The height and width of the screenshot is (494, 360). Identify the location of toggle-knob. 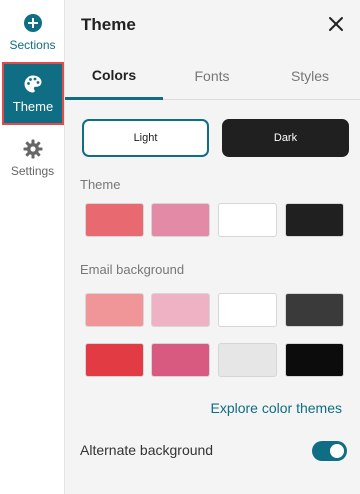
(337, 451).